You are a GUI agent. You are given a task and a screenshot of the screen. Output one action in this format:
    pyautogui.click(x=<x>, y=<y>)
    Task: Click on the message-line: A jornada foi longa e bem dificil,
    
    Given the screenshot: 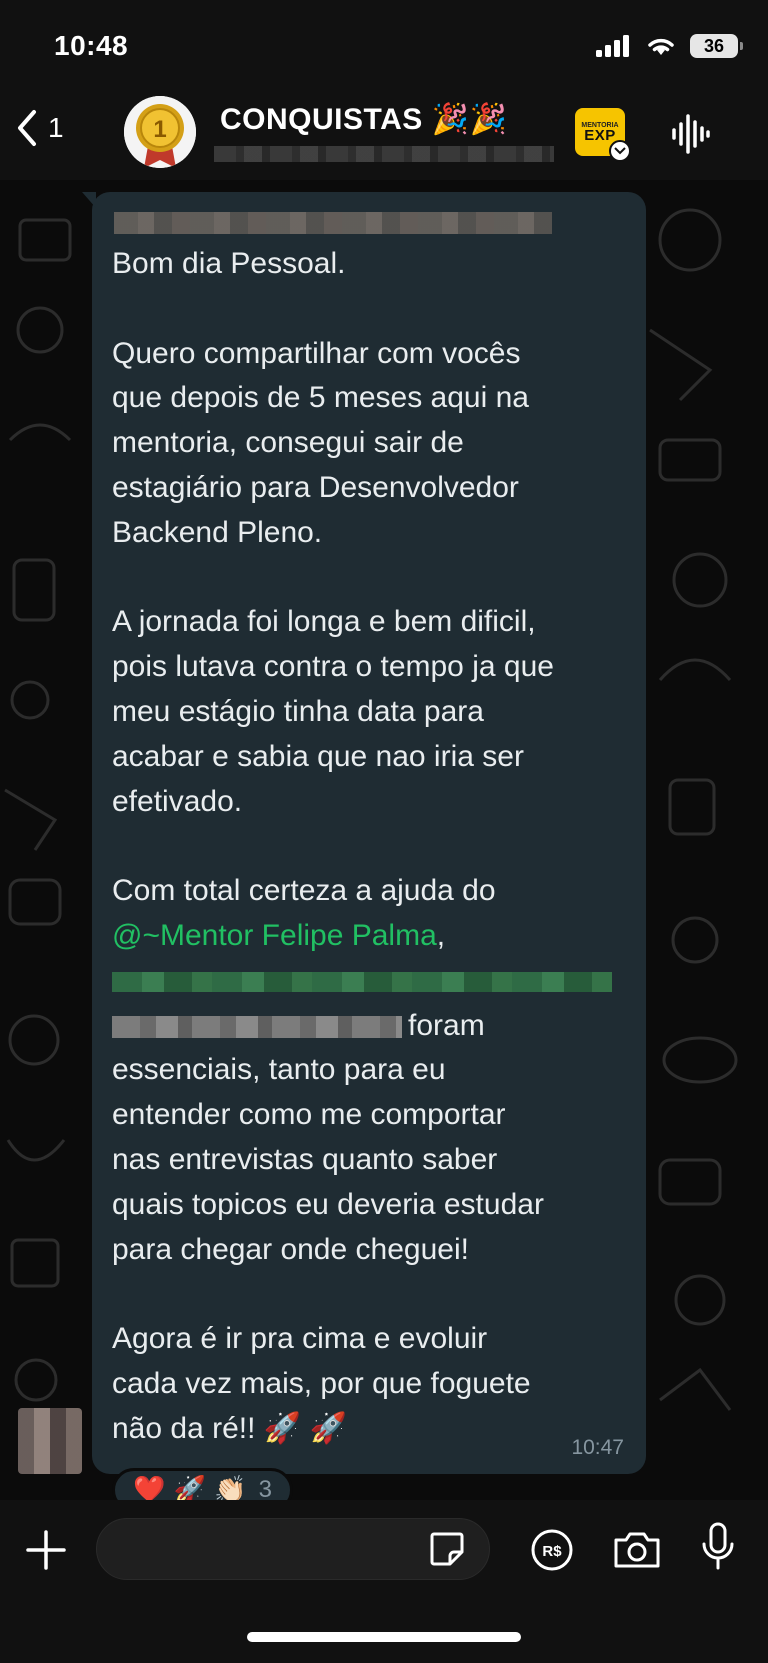 What is the action you would take?
    pyautogui.click(x=324, y=622)
    